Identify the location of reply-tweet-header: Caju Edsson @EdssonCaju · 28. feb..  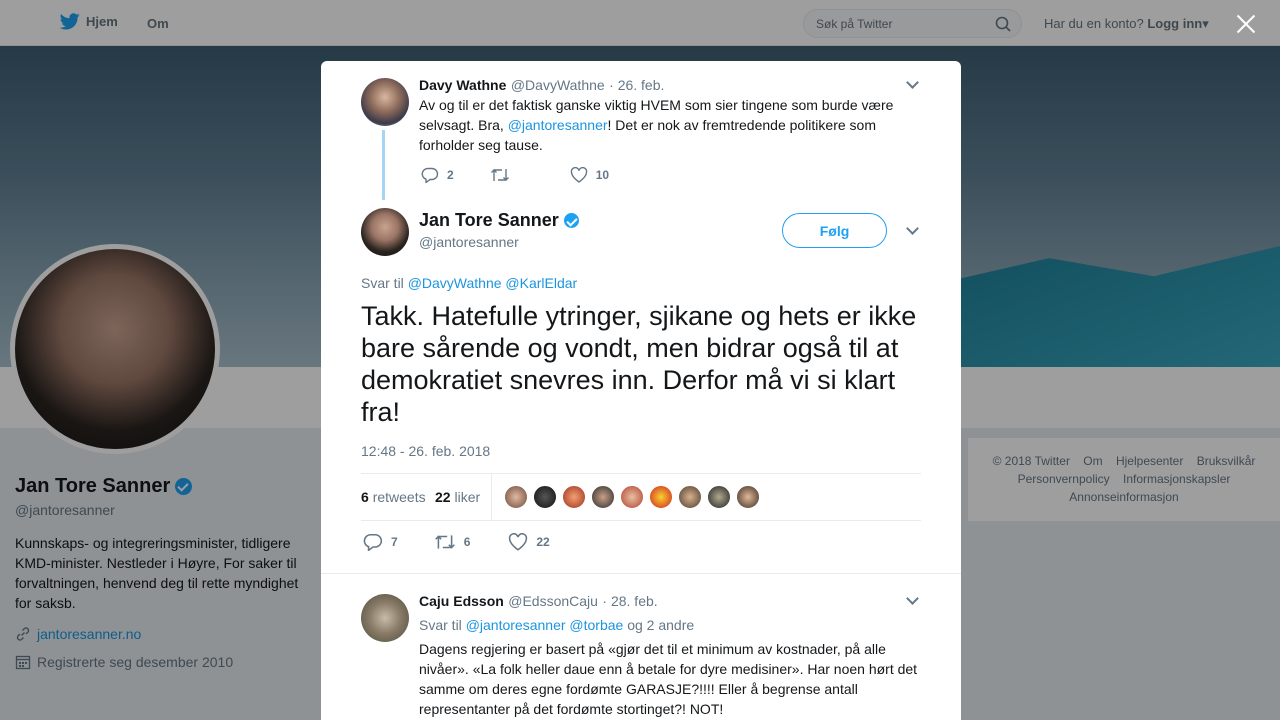
(538, 602).